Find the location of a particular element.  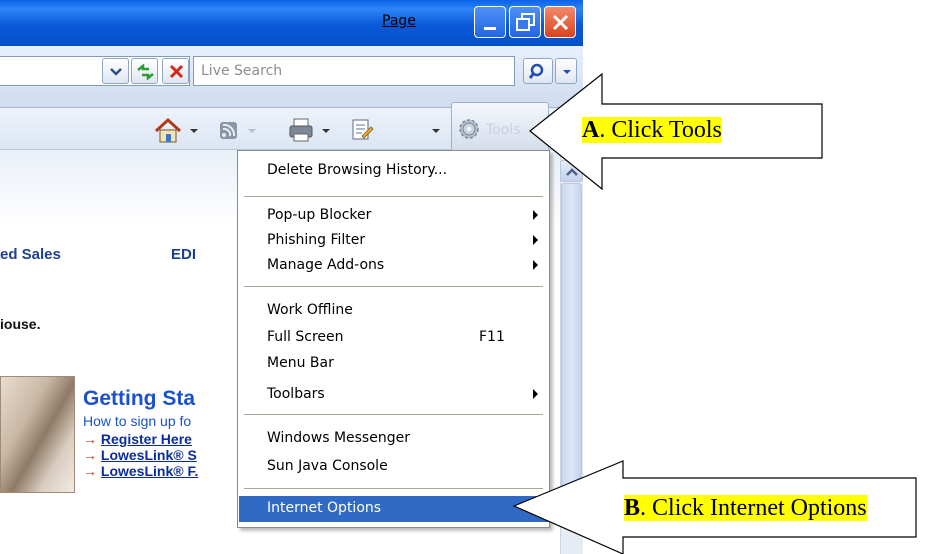

menu-item-toolbars: Toolbars is located at coordinates (393, 395).